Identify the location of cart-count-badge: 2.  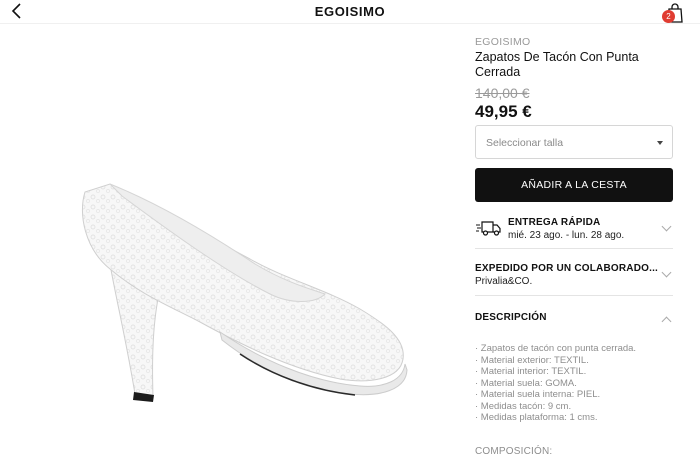
(668, 16).